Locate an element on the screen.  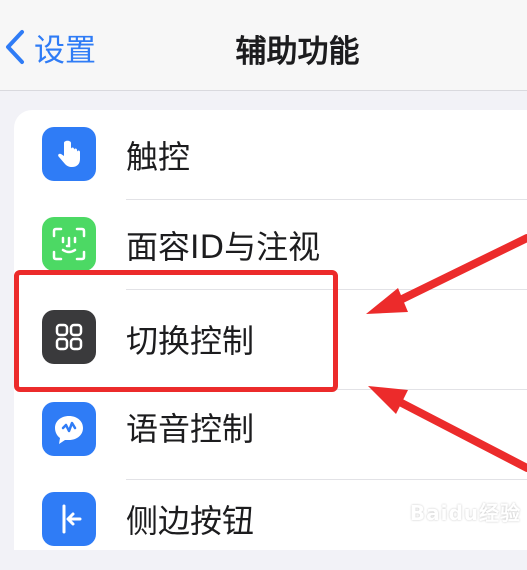
arrow-upper is located at coordinates (446, 274).